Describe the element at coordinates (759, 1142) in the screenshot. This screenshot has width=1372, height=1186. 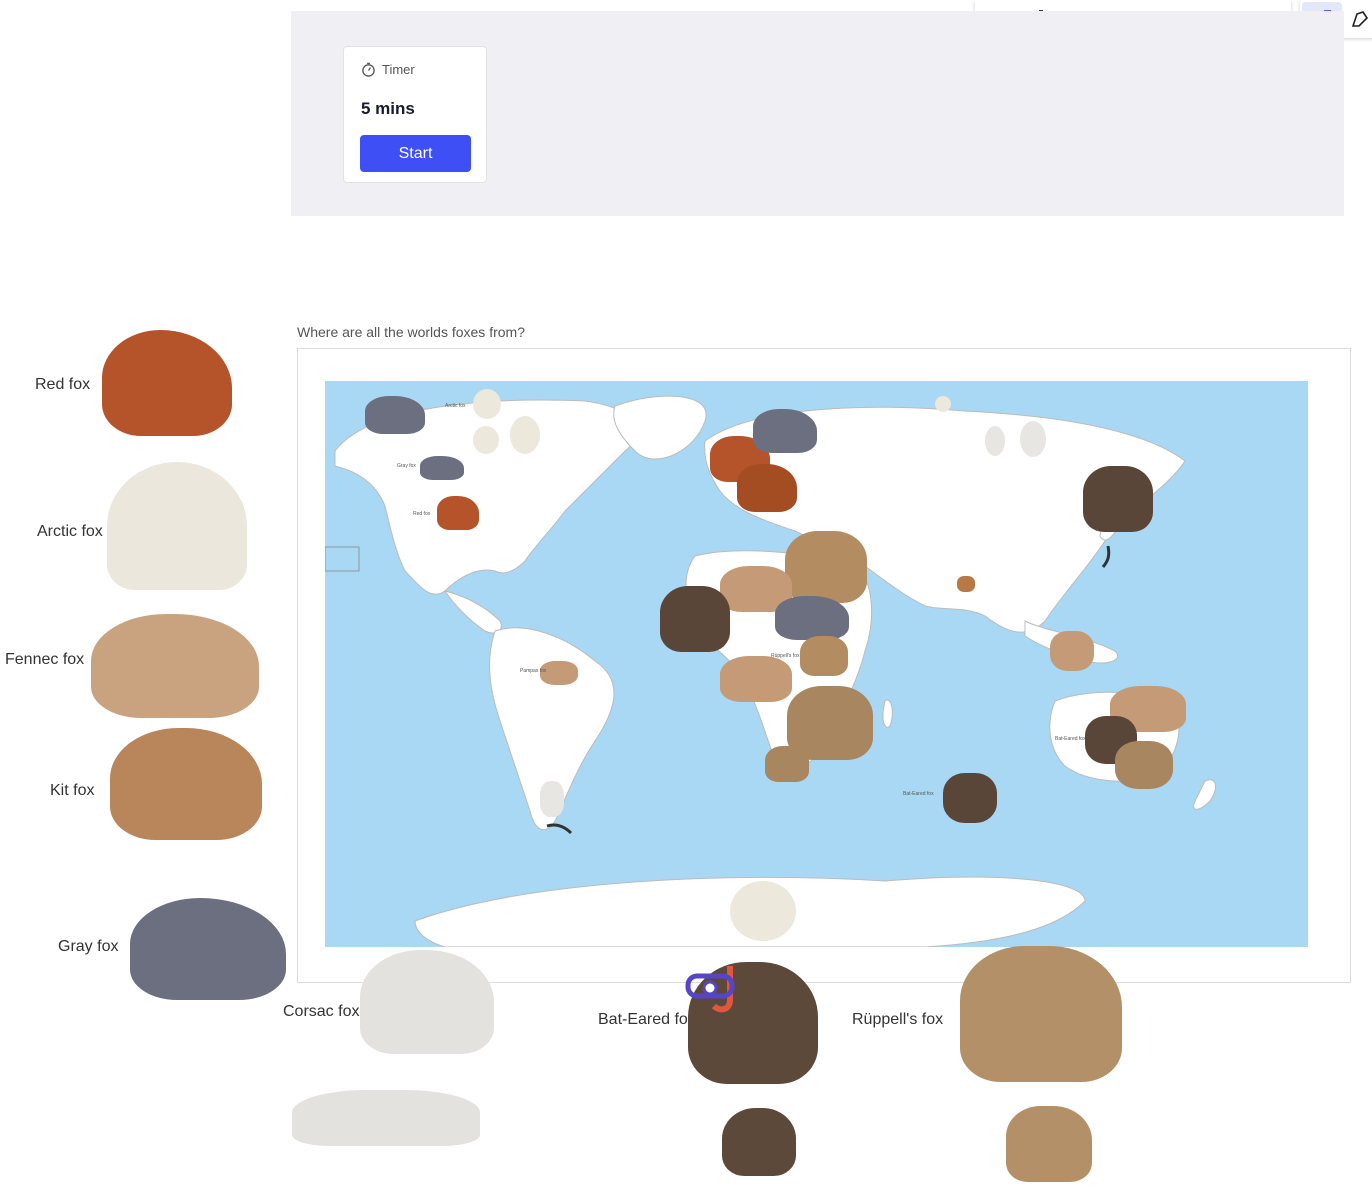
I see `bat-eared-fox-sticker` at that location.